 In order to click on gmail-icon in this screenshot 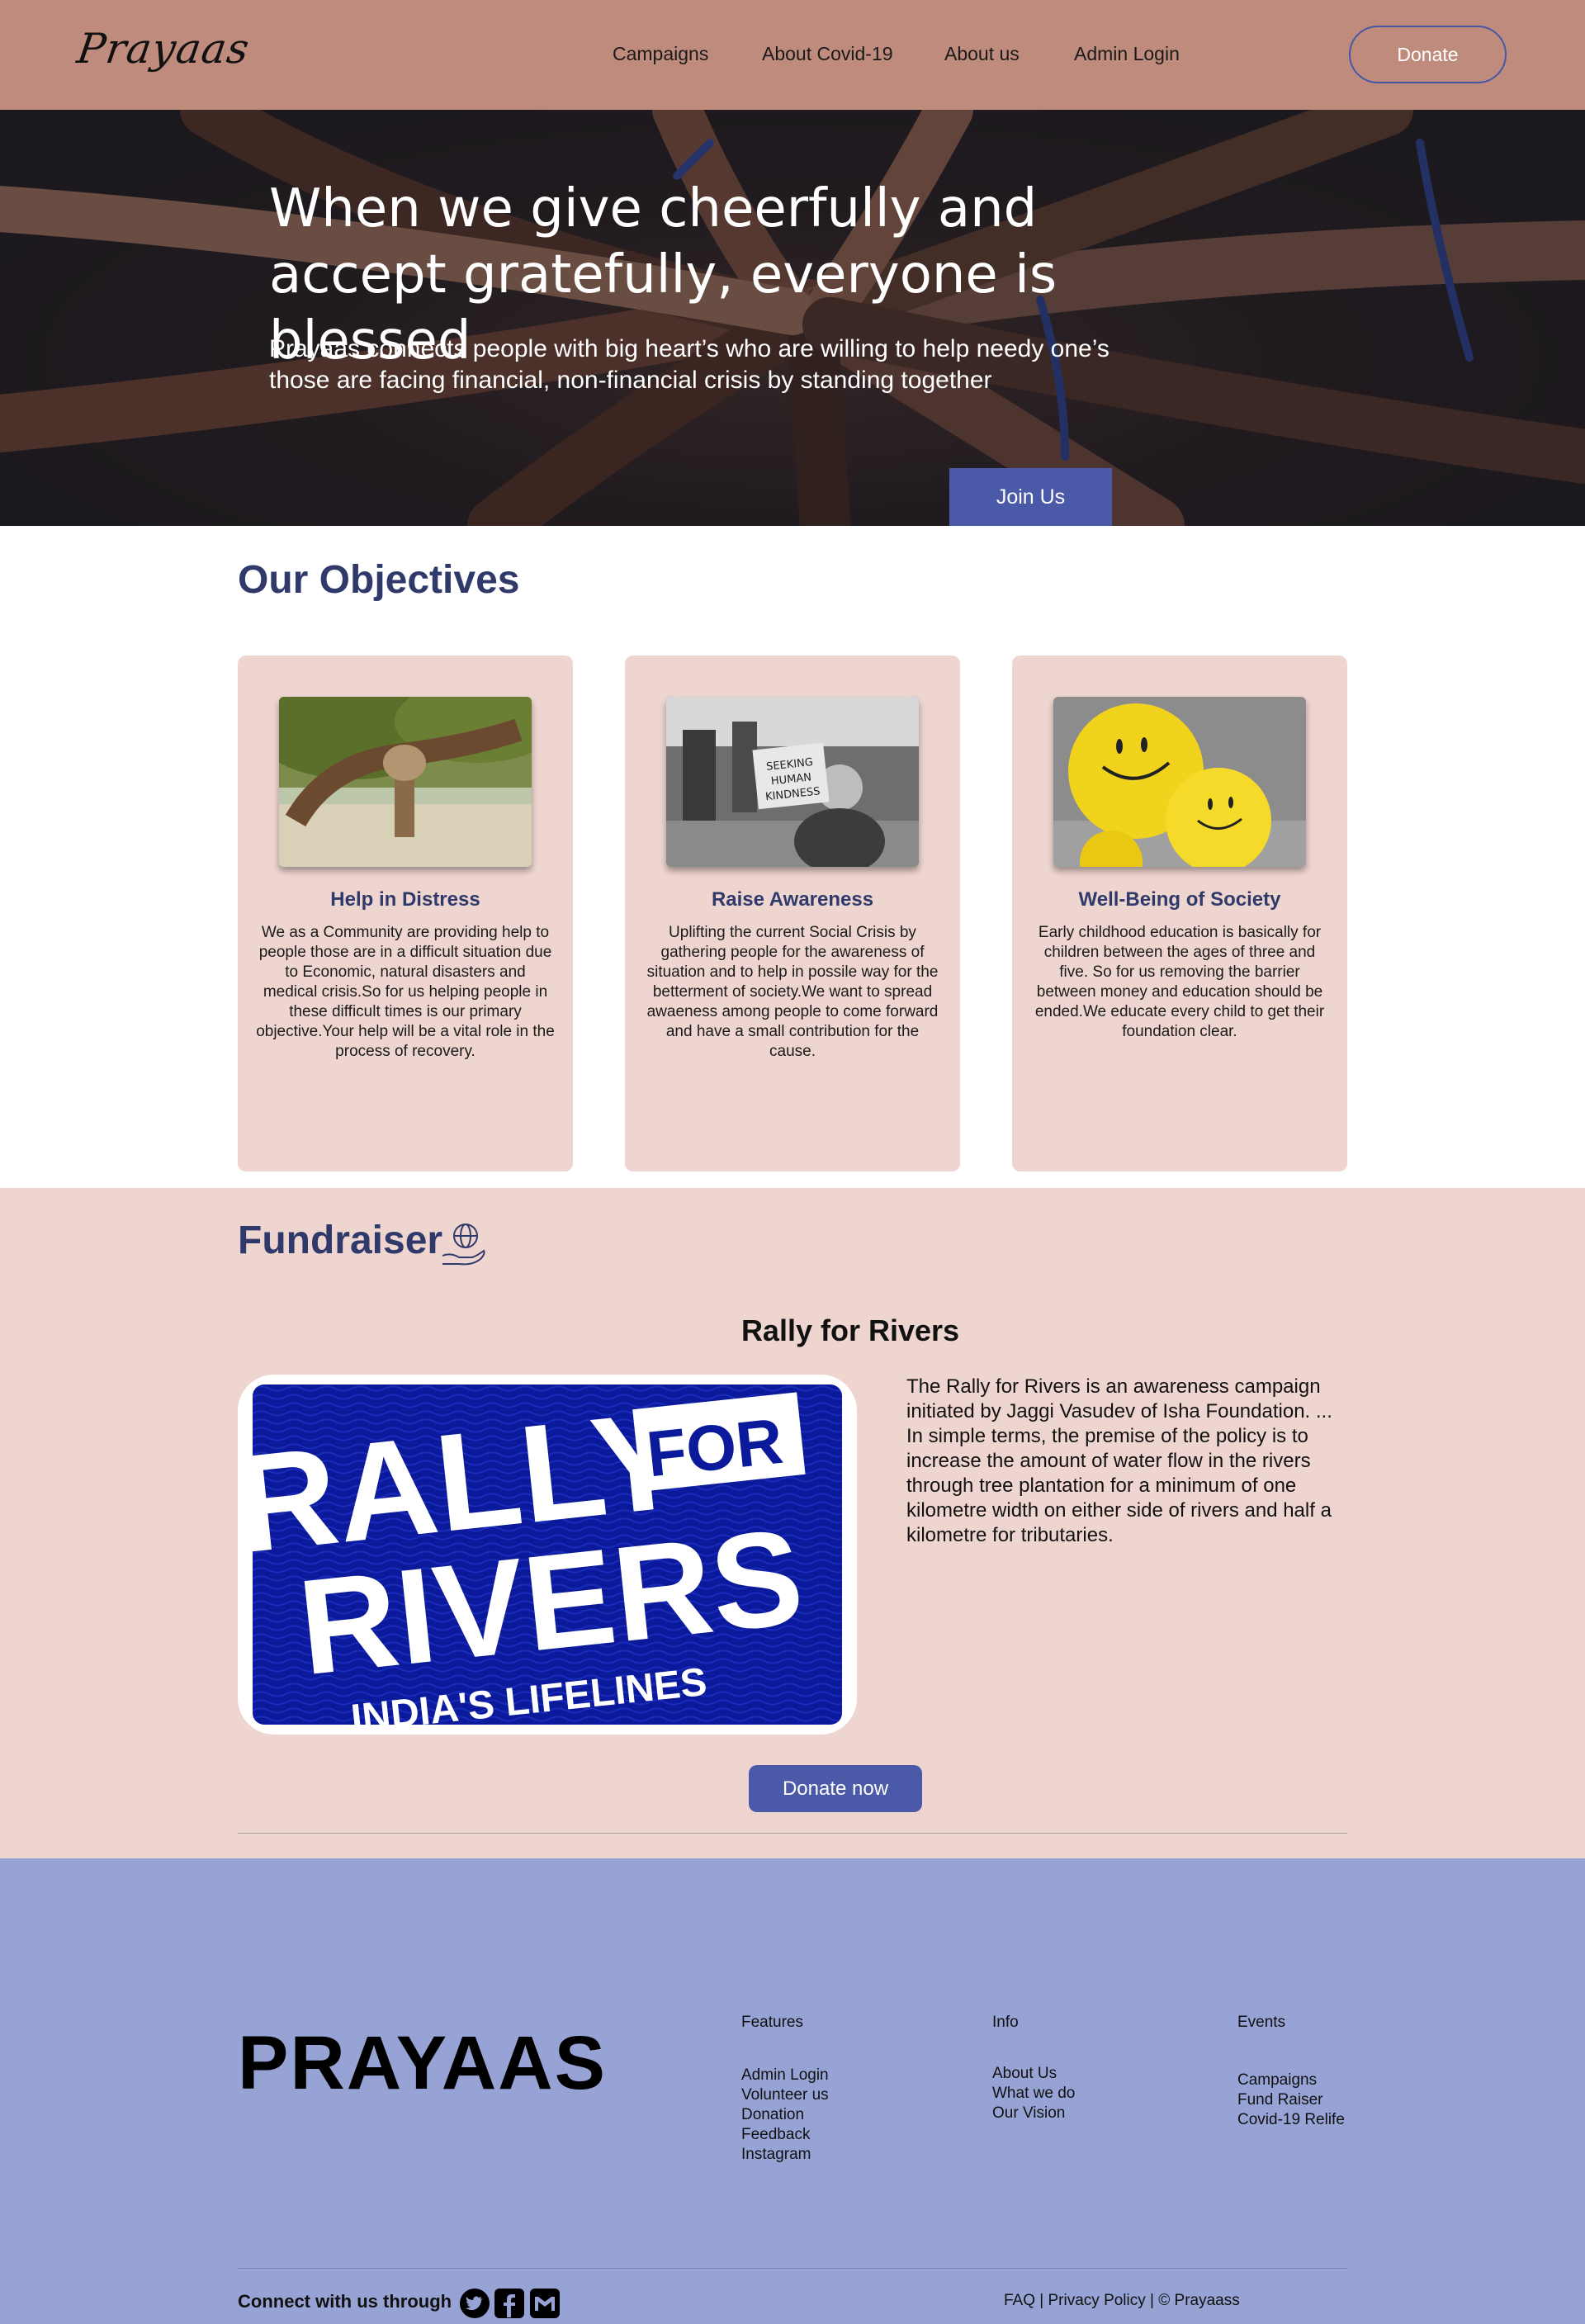, I will do `click(545, 2303)`.